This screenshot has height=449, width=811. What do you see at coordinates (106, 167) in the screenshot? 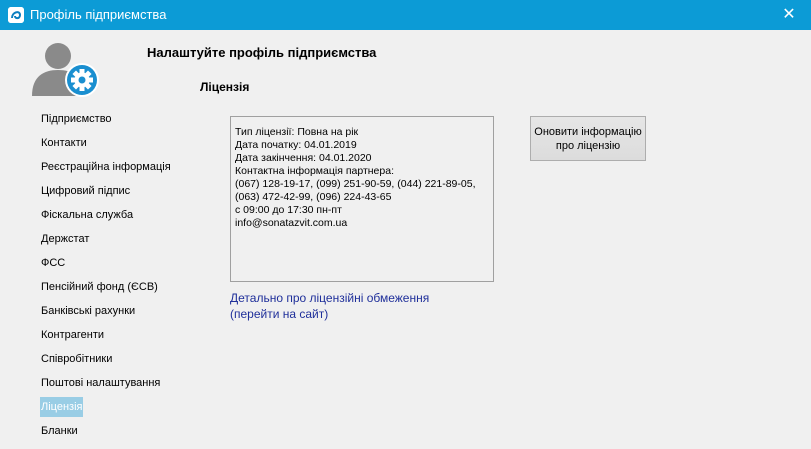
I see `sidebar-item-label: Реєстраційна інформація` at bounding box center [106, 167].